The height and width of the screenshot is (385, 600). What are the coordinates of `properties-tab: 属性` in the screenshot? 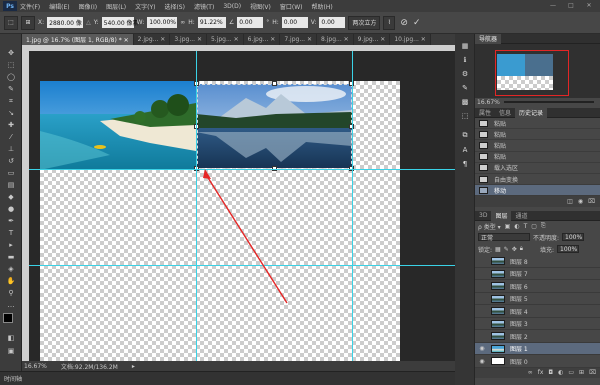 It's located at (485, 113).